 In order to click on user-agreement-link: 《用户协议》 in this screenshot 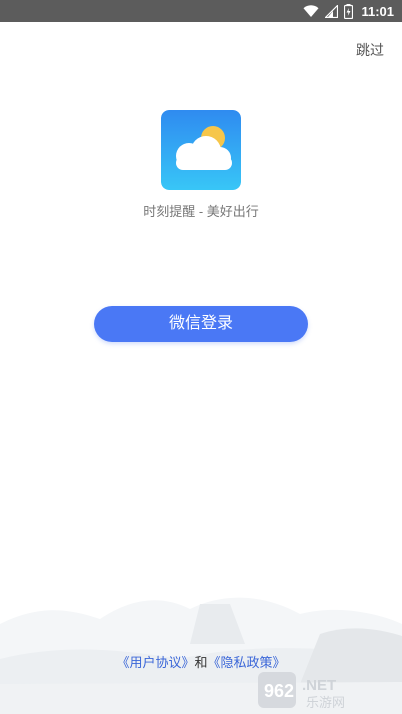, I will do `click(155, 662)`.